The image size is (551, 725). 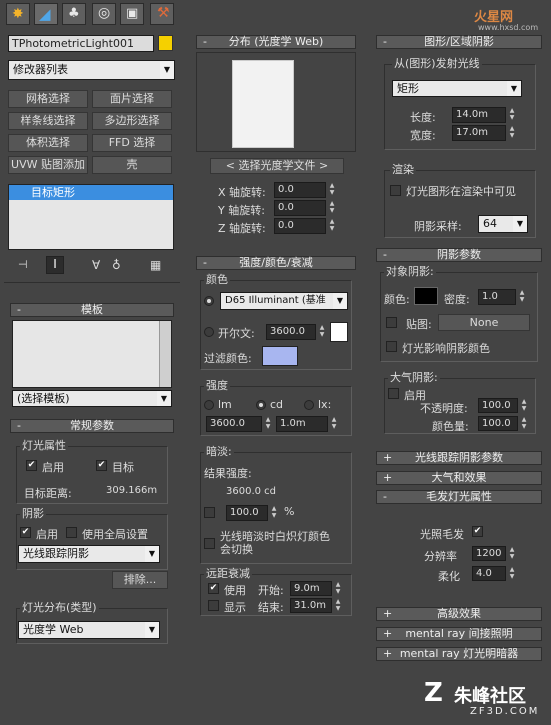 I want to click on modifier-button-poly-select: 多边形选择, so click(x=132, y=121).